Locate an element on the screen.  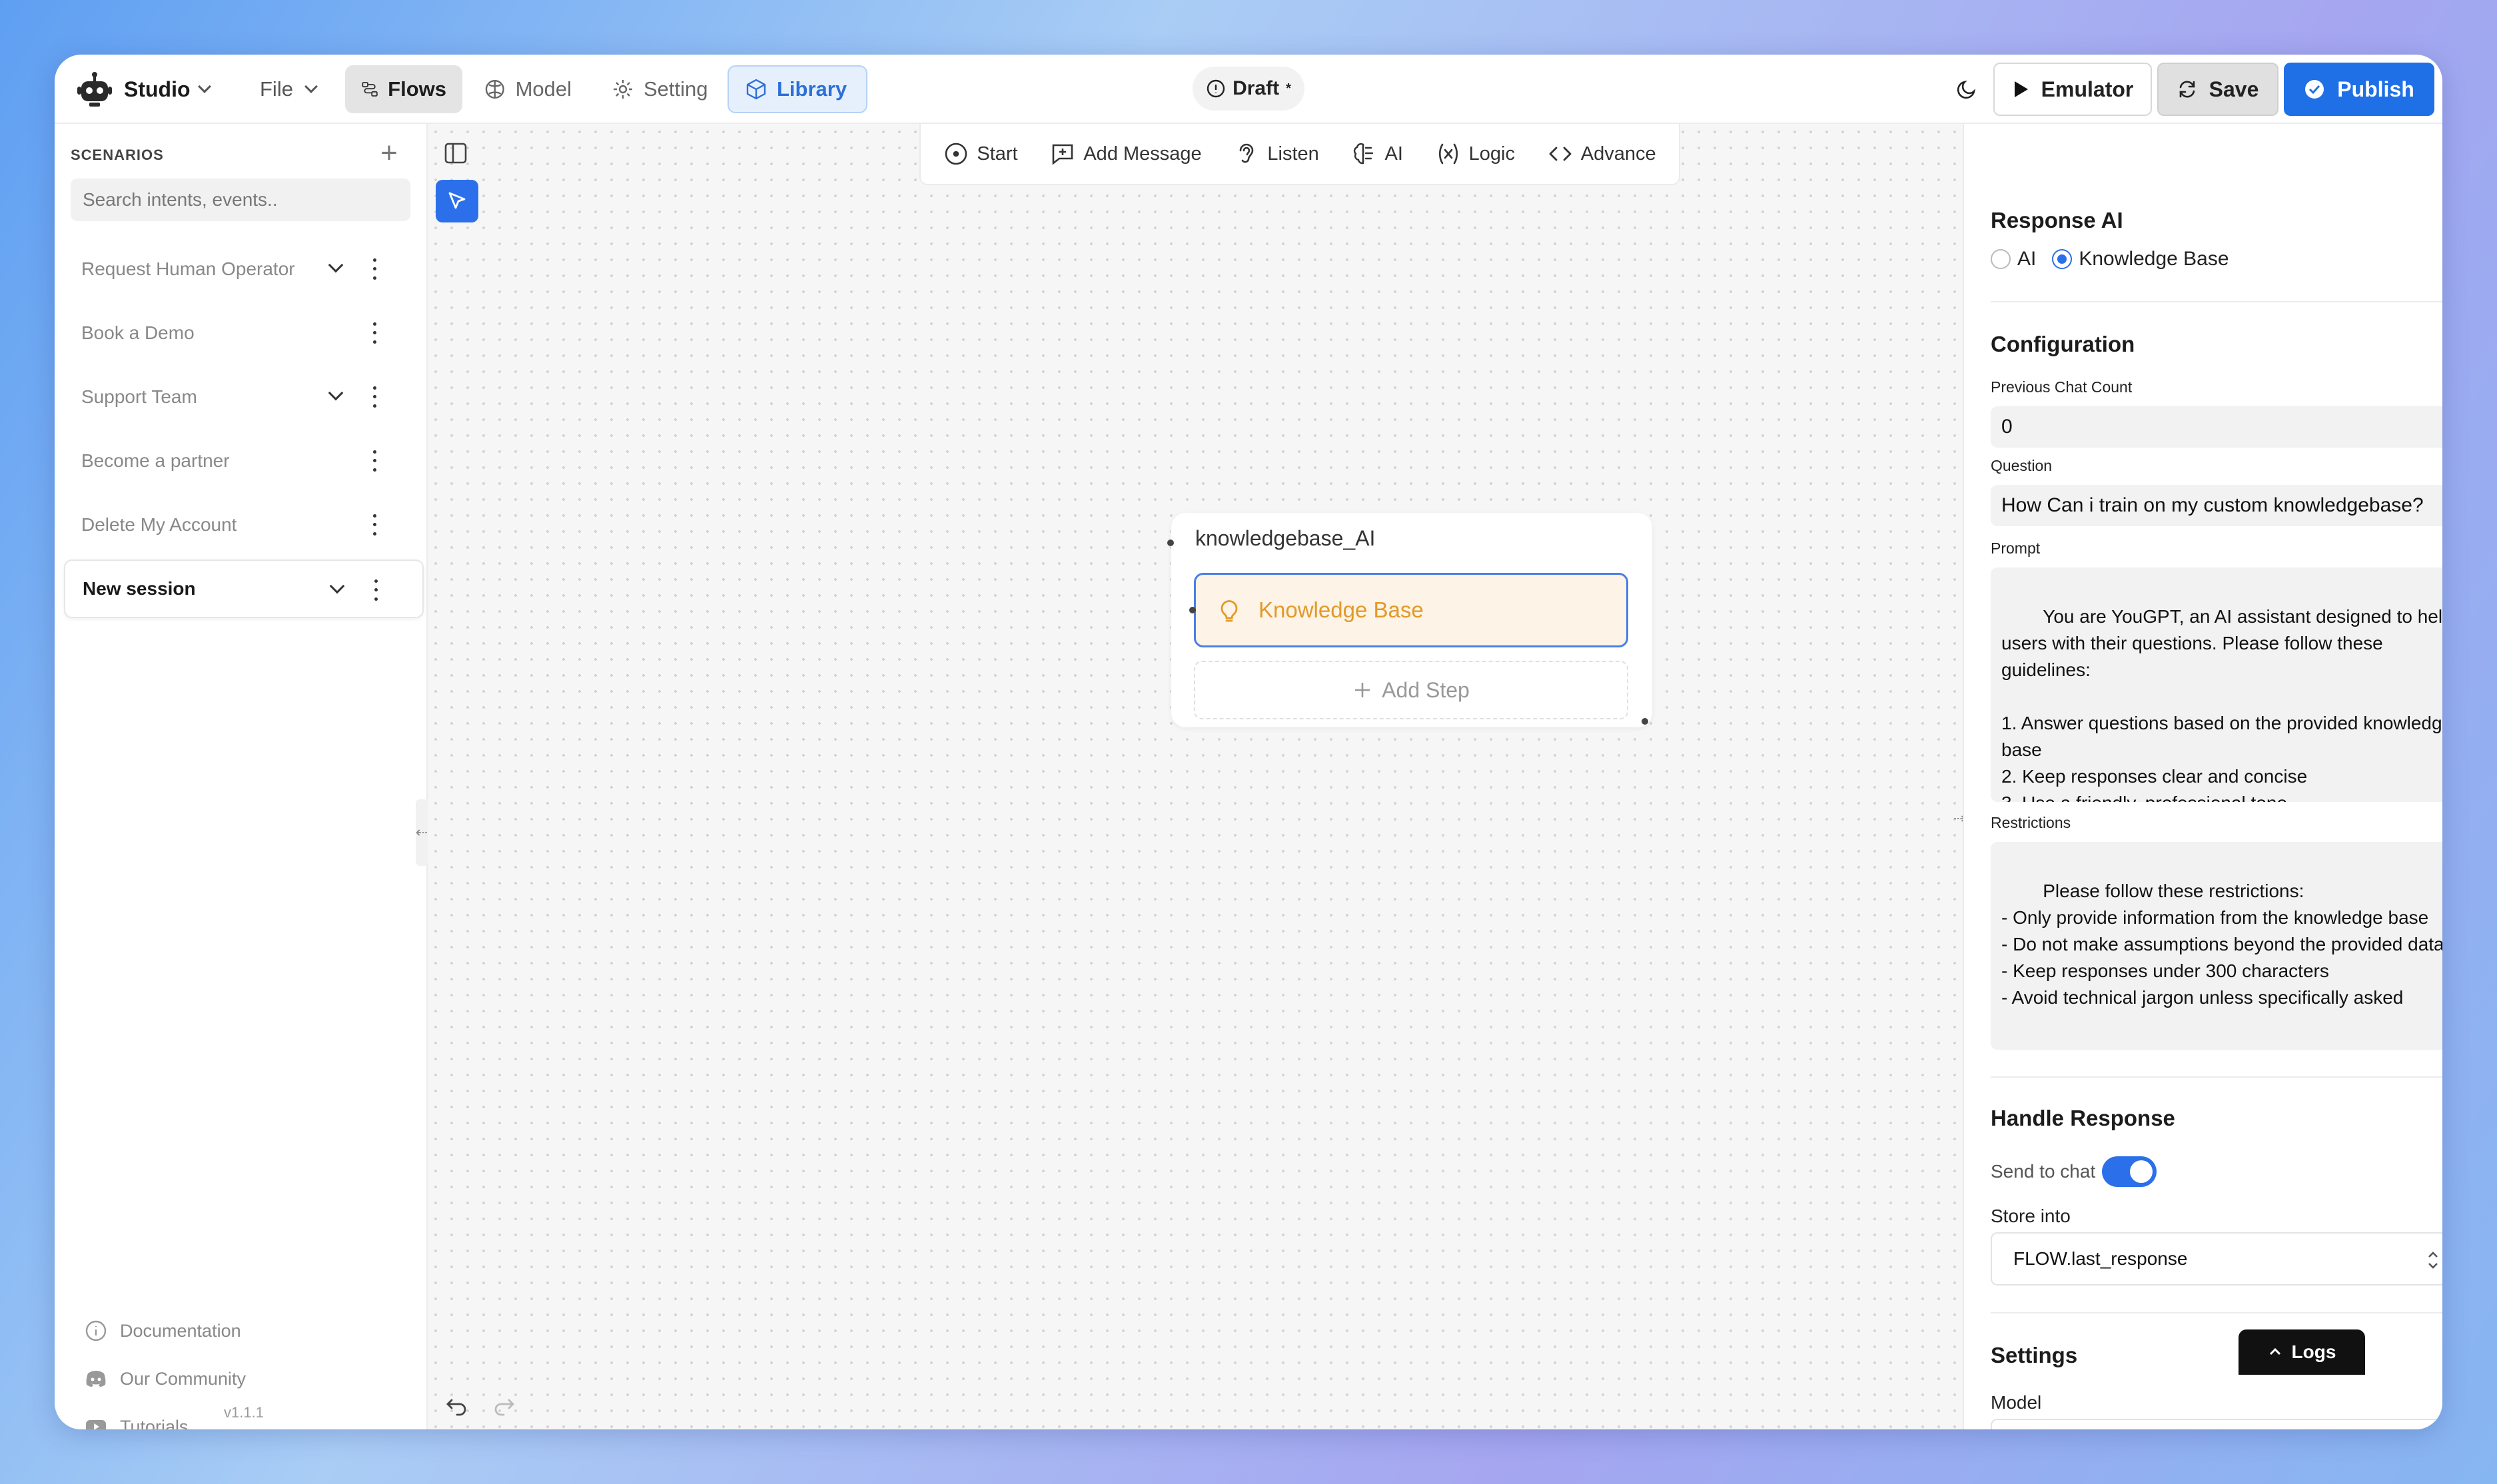
response-mode-radio-group: AI Knowledge Base is located at coordinates (2110, 259).